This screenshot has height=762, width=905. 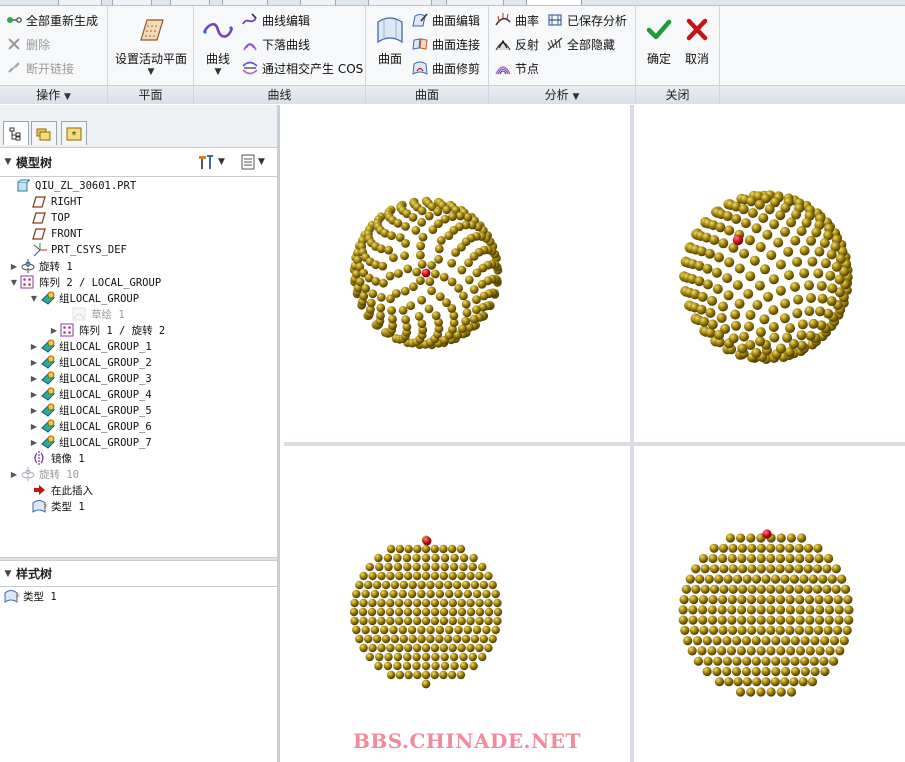 I want to click on reflection-button: 反射, so click(x=517, y=44).